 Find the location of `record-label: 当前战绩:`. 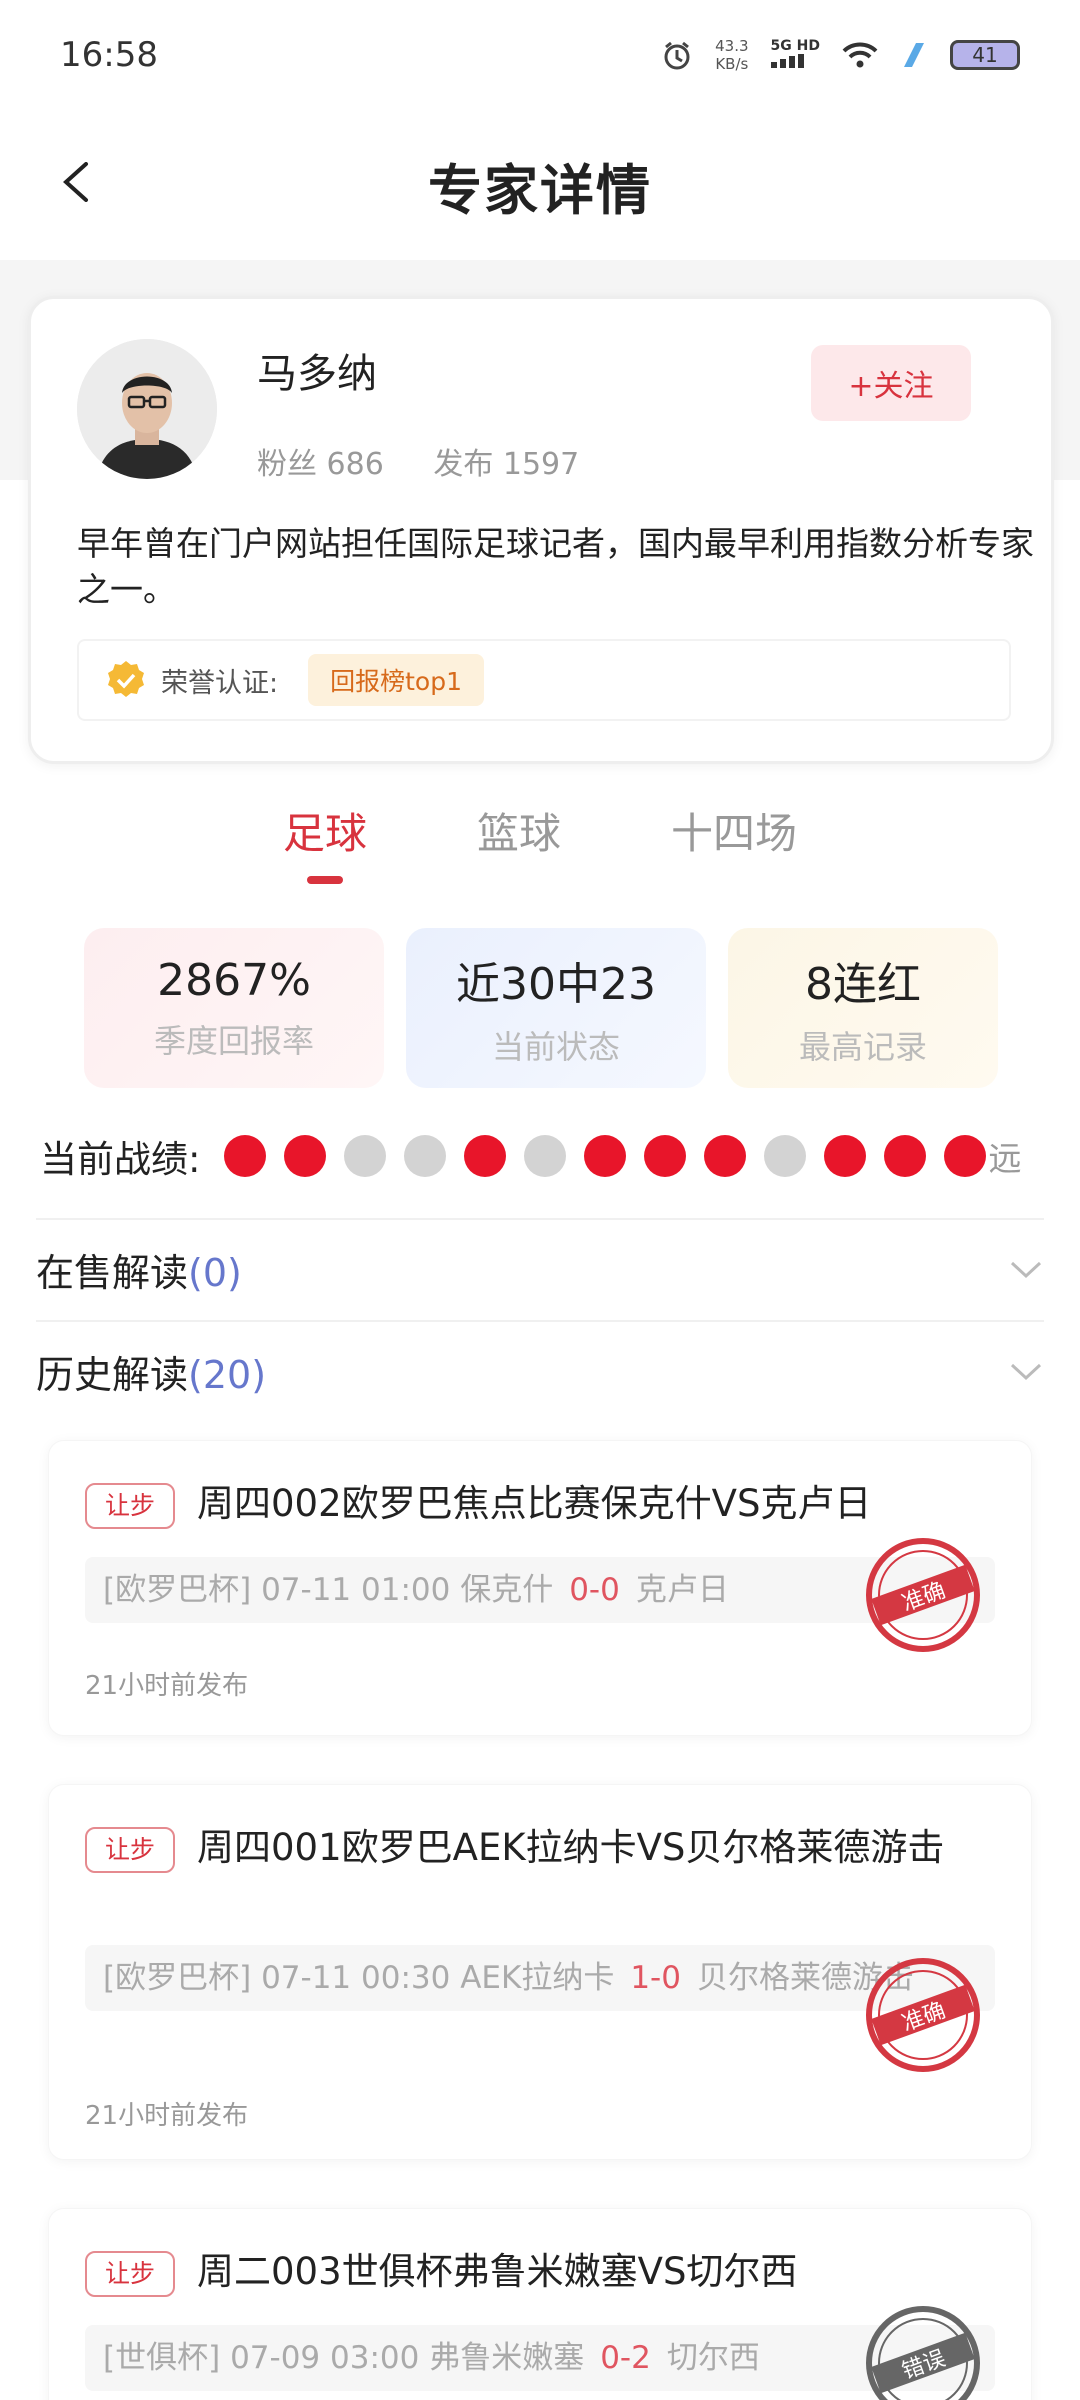

record-label: 当前战绩: is located at coordinates (120, 1159).